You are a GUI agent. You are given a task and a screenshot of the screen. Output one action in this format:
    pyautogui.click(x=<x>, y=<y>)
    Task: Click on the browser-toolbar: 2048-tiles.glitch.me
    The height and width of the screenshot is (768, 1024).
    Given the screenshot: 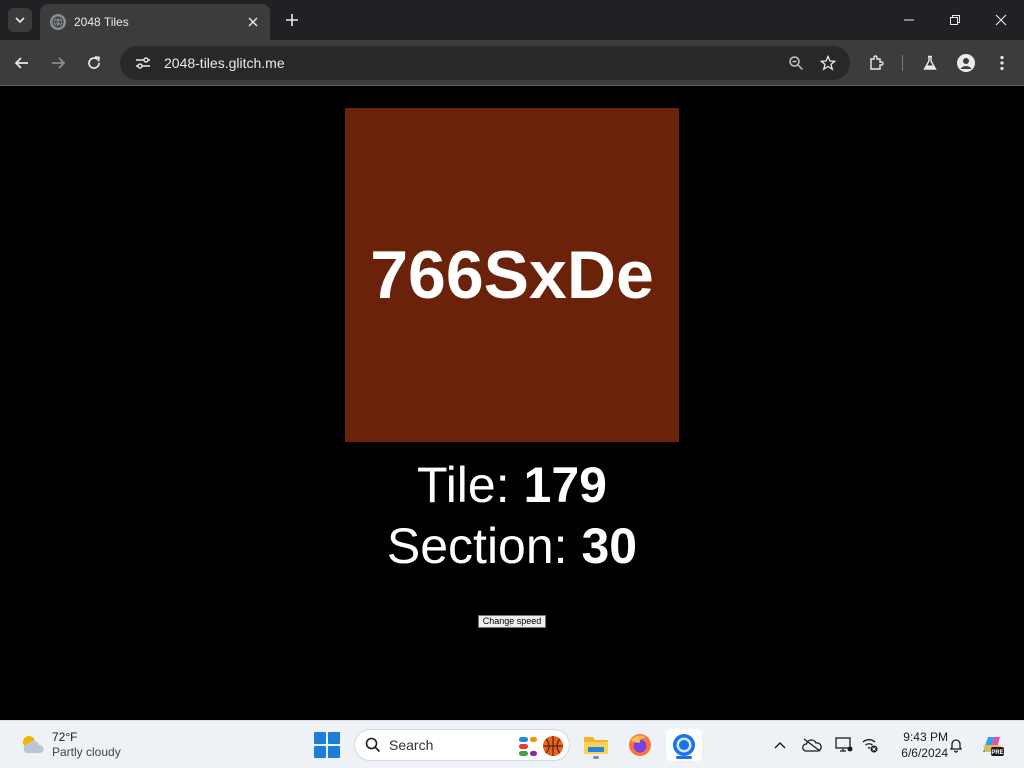 What is the action you would take?
    pyautogui.click(x=512, y=63)
    